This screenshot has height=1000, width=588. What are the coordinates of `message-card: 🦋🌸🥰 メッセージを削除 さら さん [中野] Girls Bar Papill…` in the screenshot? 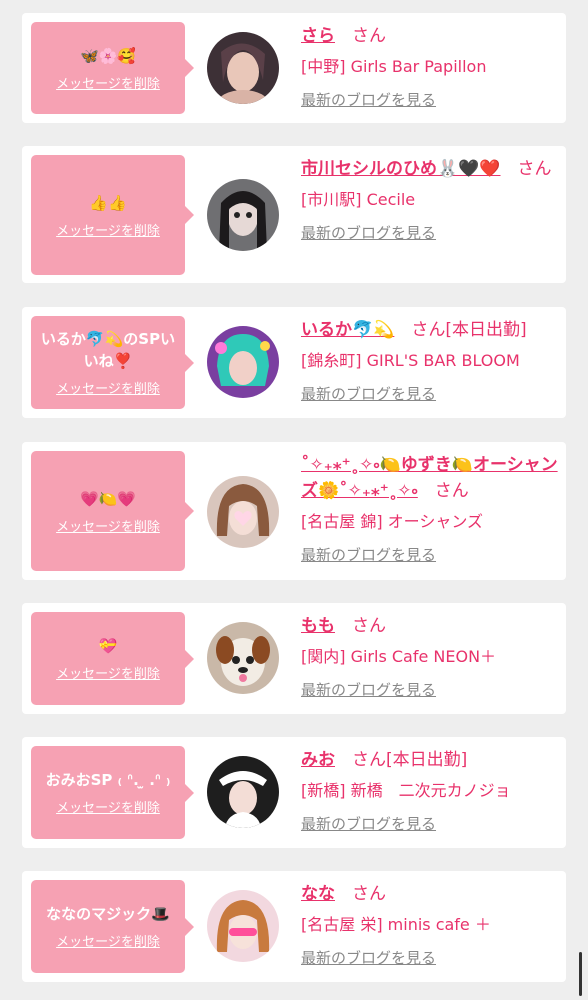 It's located at (294, 68).